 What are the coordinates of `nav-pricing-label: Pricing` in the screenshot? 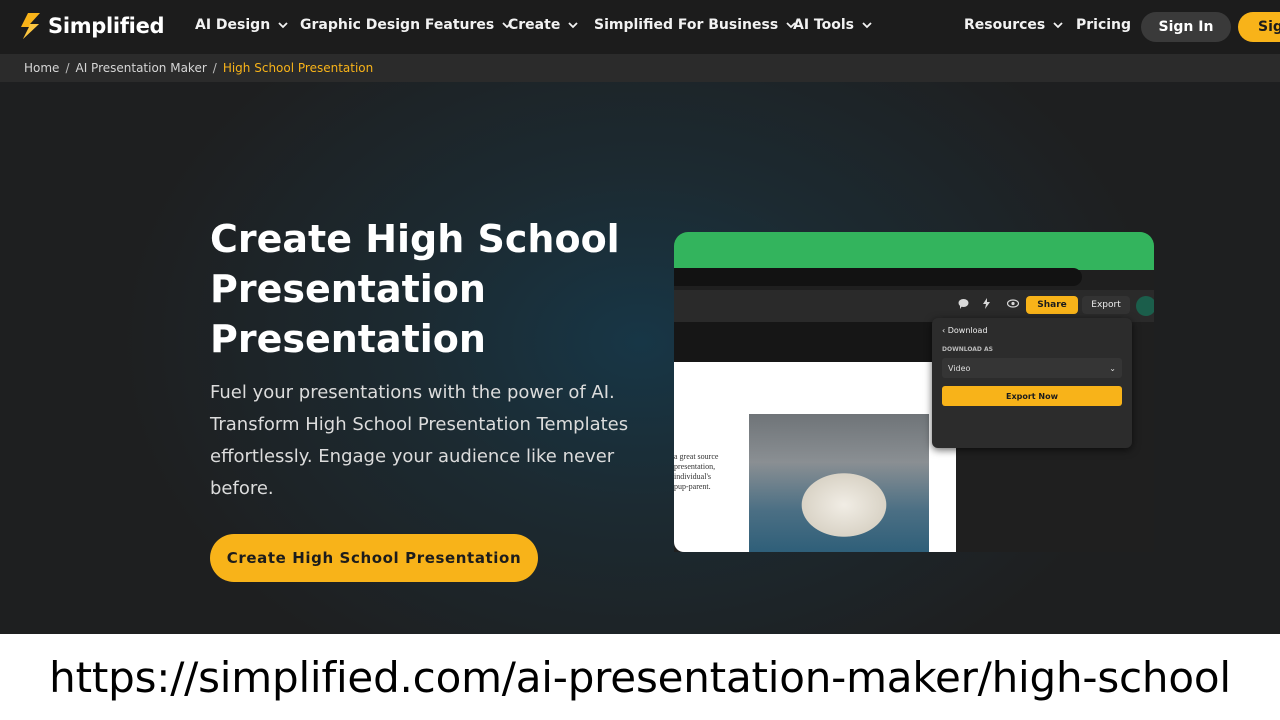 It's located at (1104, 25).